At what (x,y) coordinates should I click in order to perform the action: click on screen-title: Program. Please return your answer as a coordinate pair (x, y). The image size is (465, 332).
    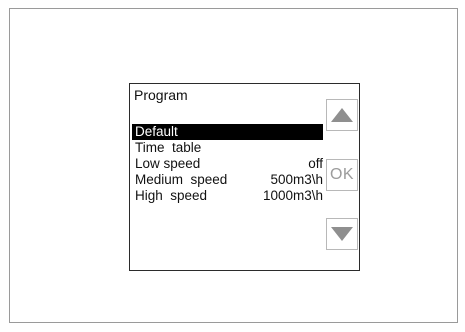
    Looking at the image, I should click on (161, 95).